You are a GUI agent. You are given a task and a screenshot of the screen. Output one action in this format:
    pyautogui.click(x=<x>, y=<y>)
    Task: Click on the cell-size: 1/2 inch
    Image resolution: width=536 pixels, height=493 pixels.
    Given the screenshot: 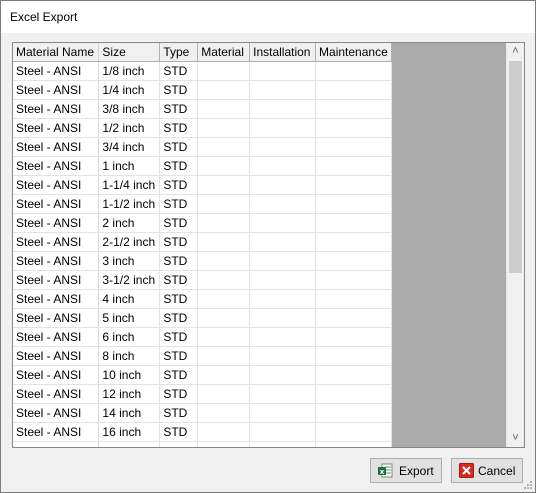 What is the action you would take?
    pyautogui.click(x=129, y=128)
    